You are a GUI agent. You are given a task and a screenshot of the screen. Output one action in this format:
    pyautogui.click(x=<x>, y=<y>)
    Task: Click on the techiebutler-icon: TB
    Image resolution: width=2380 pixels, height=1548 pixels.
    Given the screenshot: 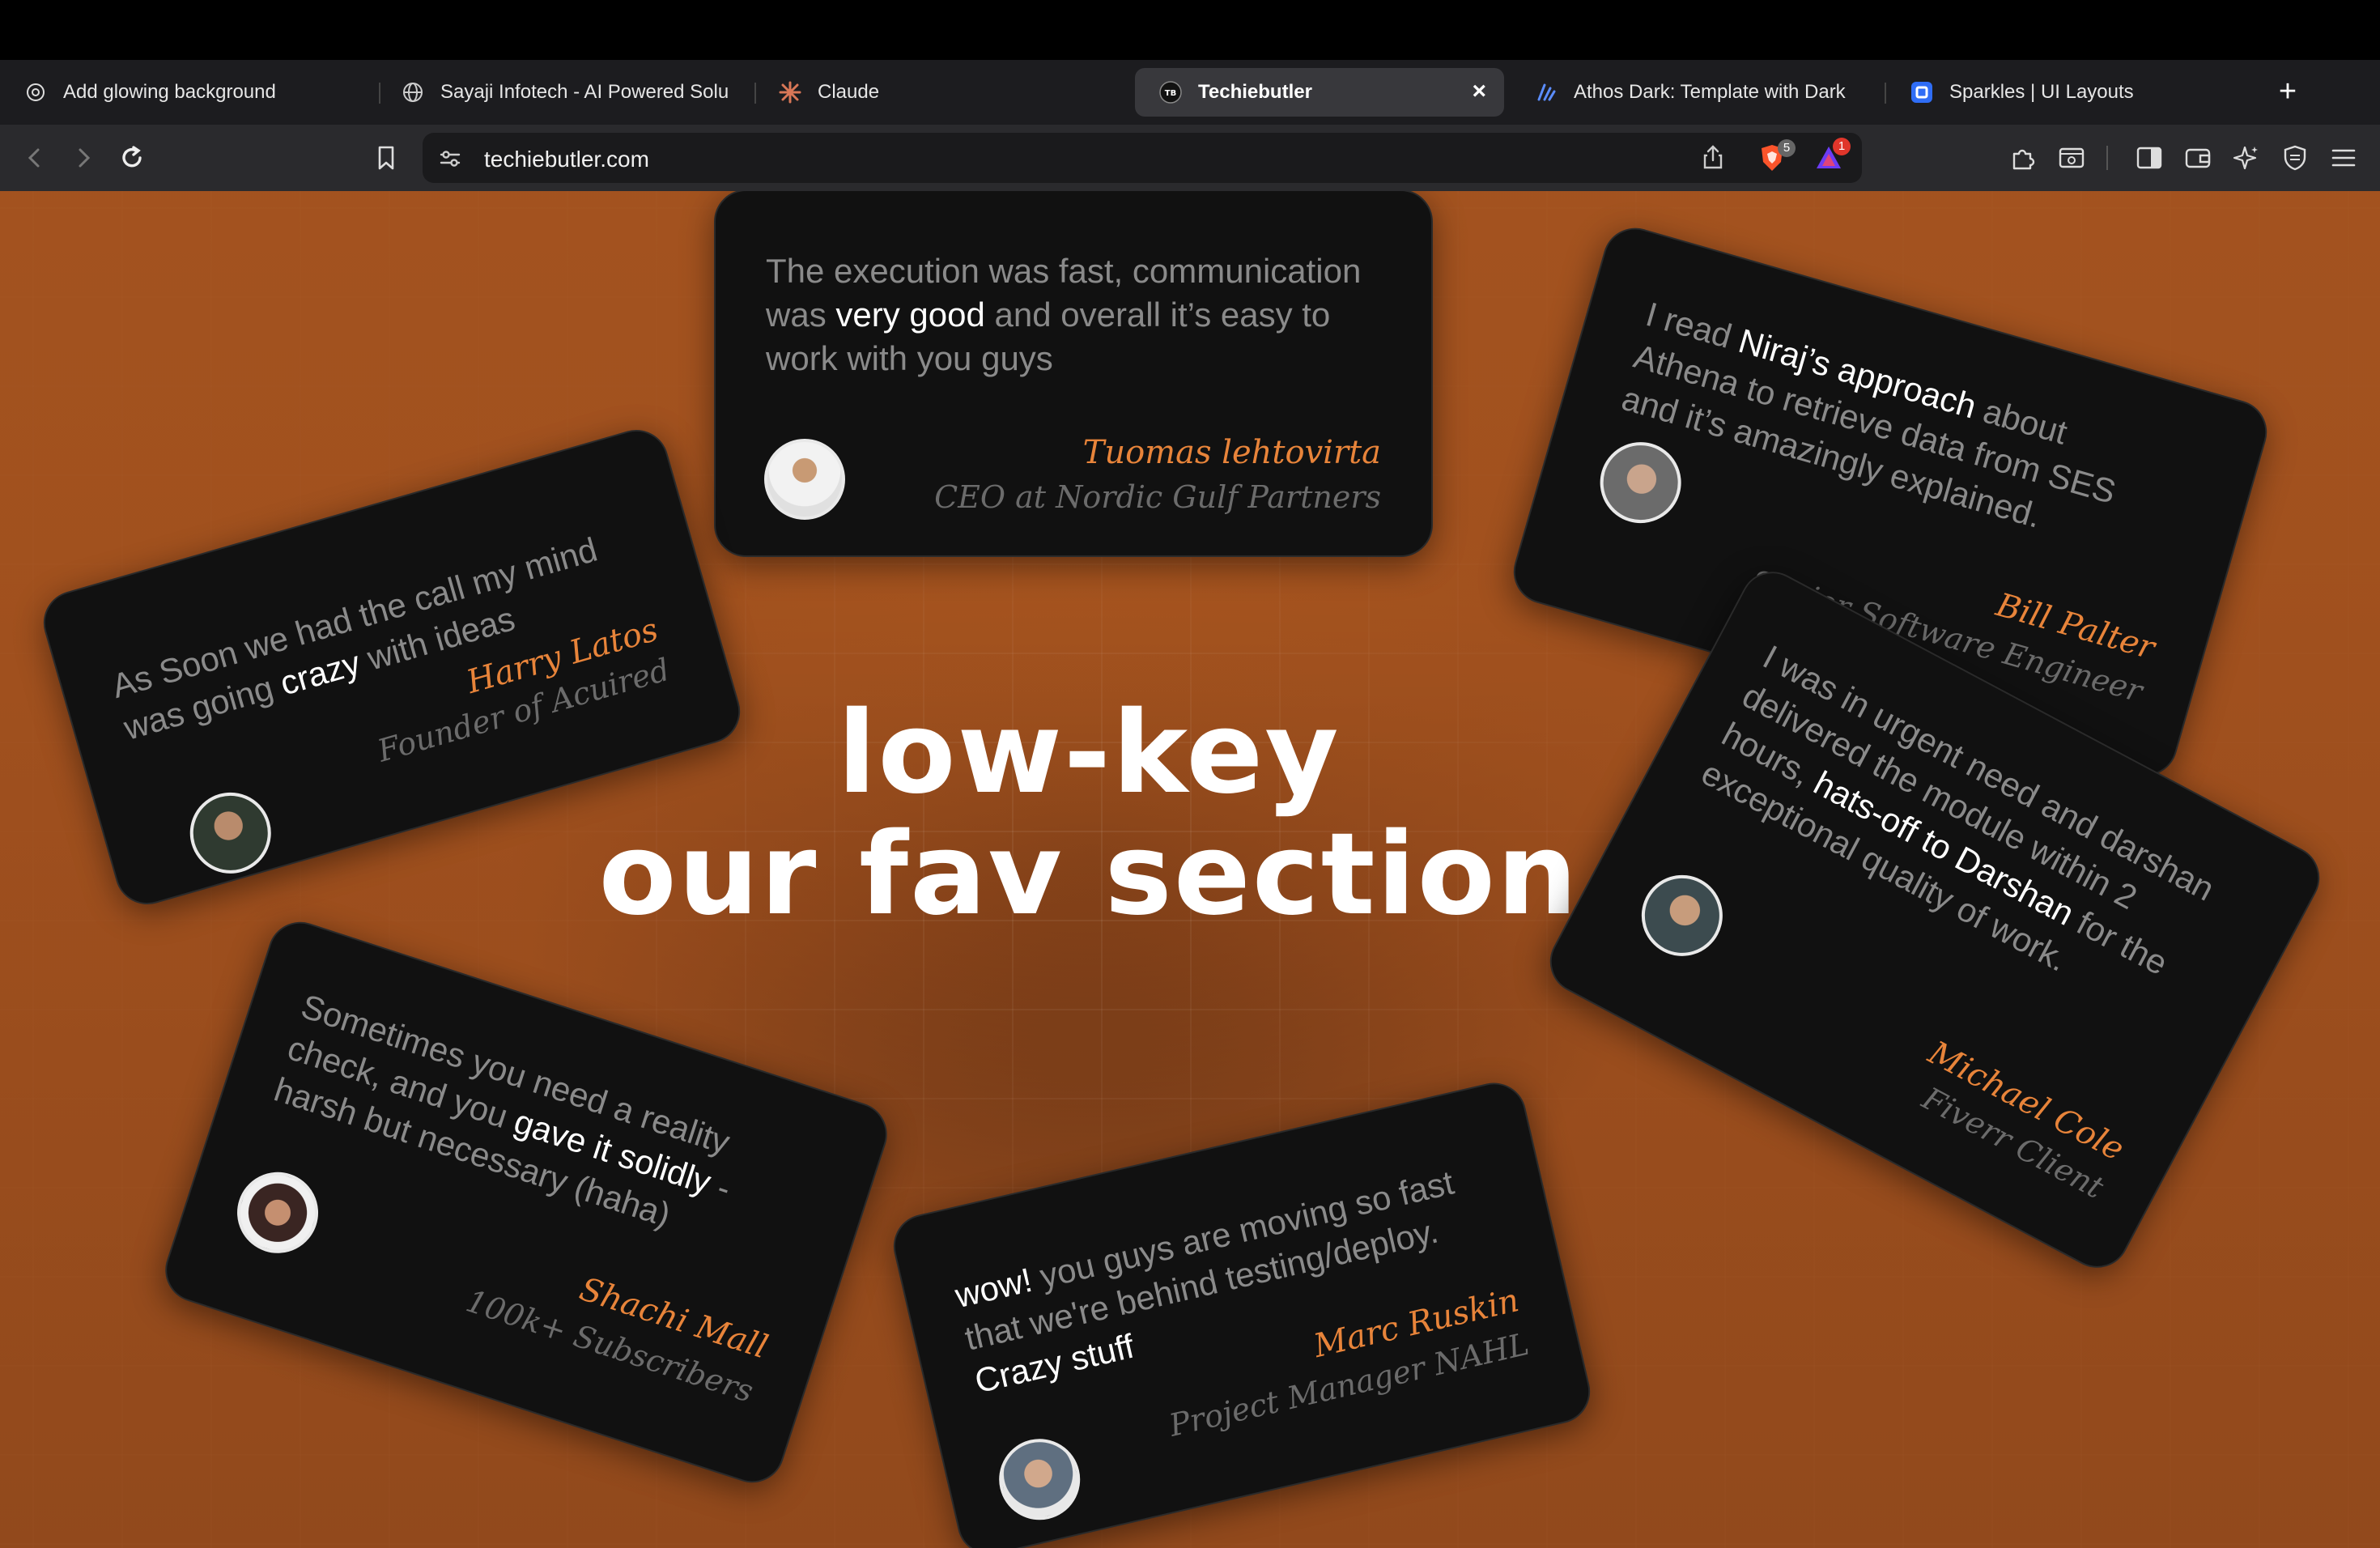 What is the action you would take?
    pyautogui.click(x=1170, y=92)
    